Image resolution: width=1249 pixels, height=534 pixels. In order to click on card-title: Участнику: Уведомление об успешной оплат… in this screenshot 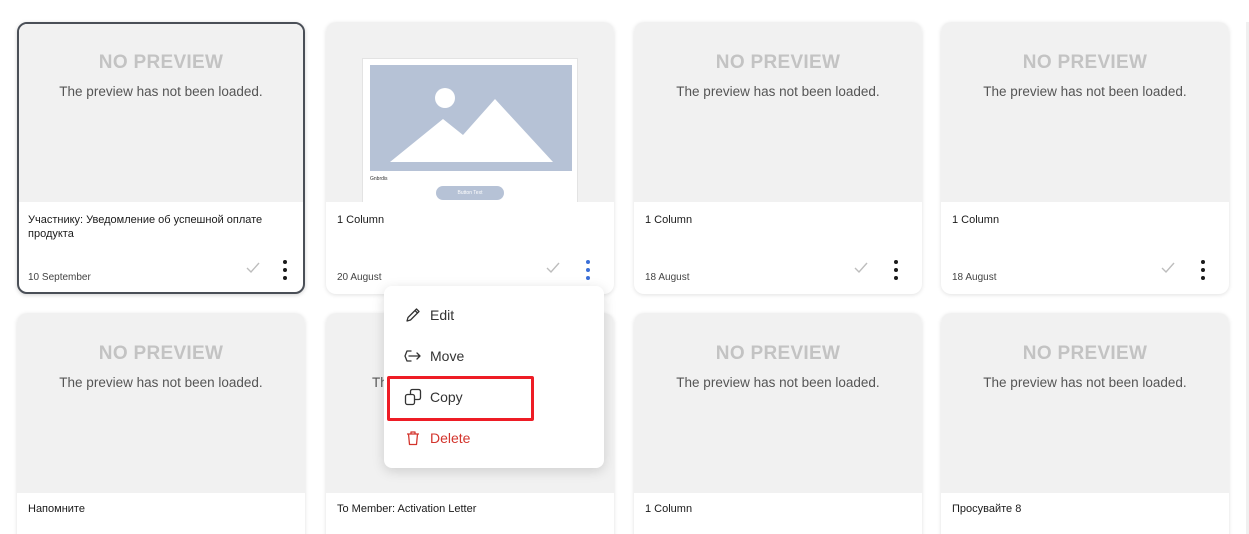, I will do `click(145, 227)`.